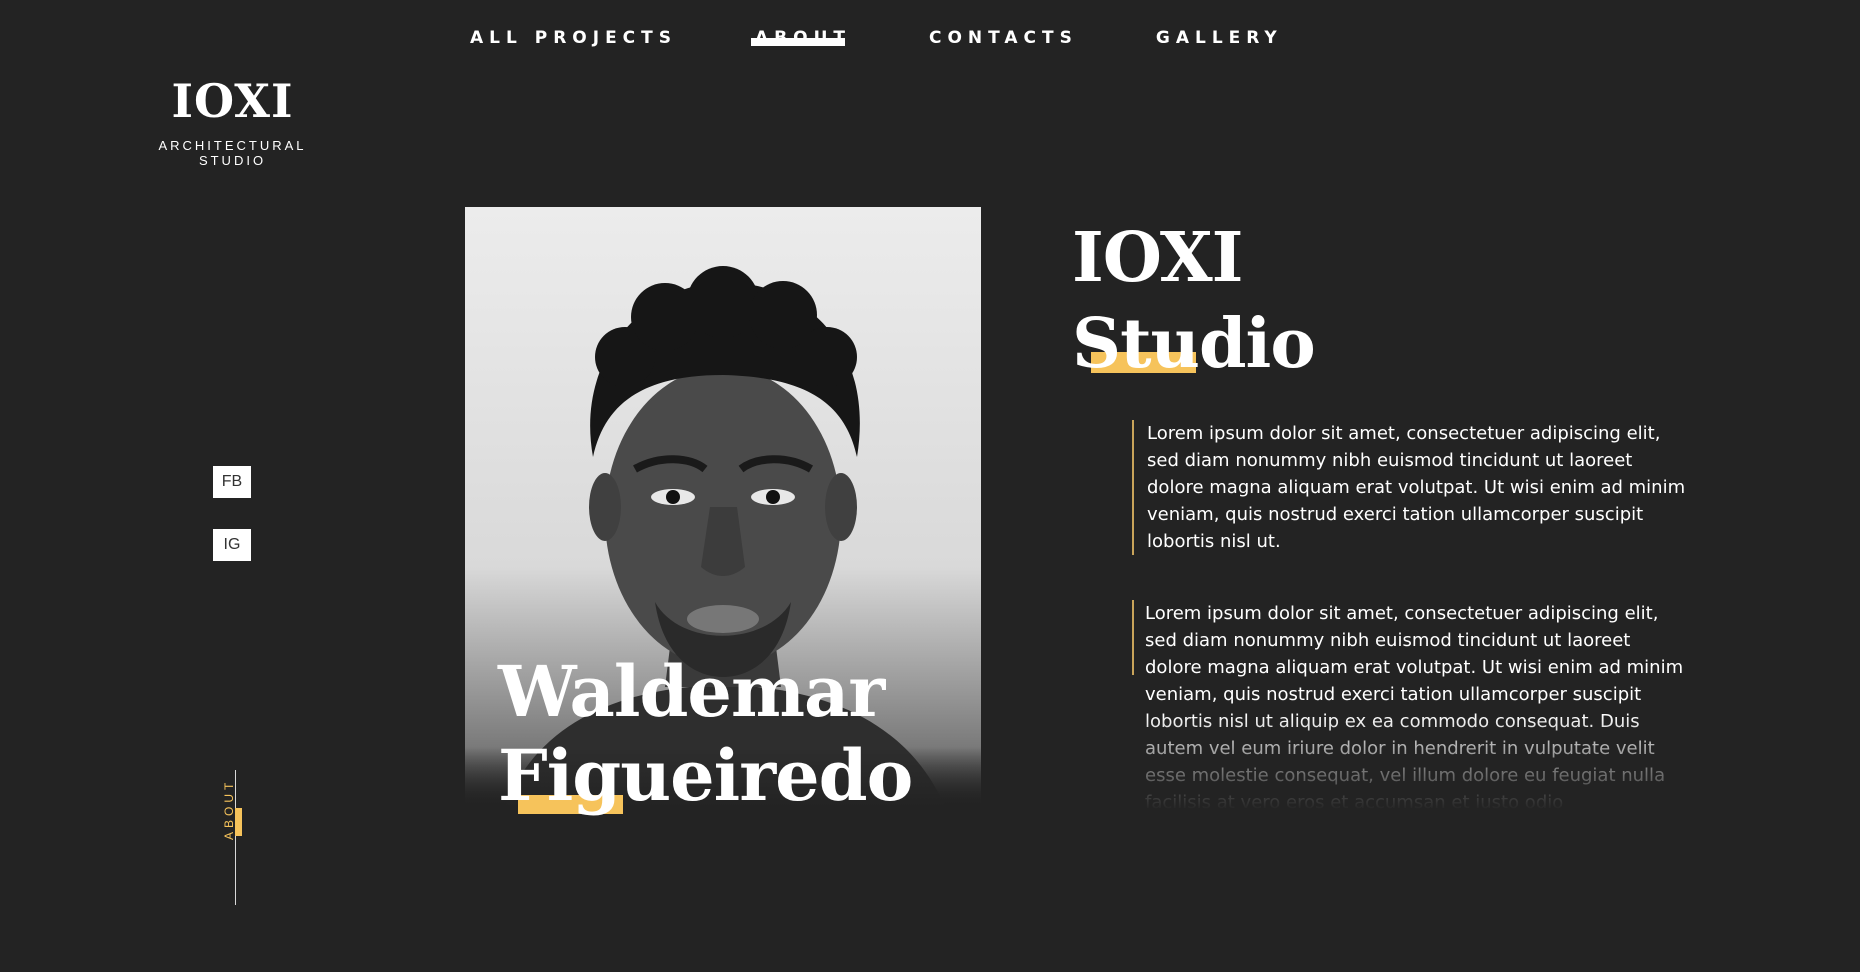 This screenshot has height=975, width=1860. Describe the element at coordinates (801, 38) in the screenshot. I see `nav-about: ABOUT` at that location.